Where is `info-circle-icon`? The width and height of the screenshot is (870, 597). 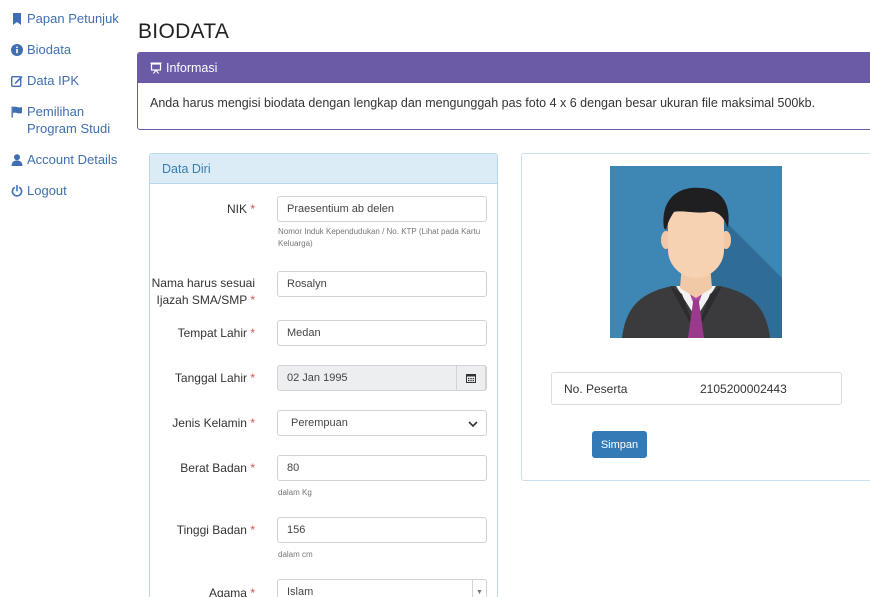 info-circle-icon is located at coordinates (17, 50).